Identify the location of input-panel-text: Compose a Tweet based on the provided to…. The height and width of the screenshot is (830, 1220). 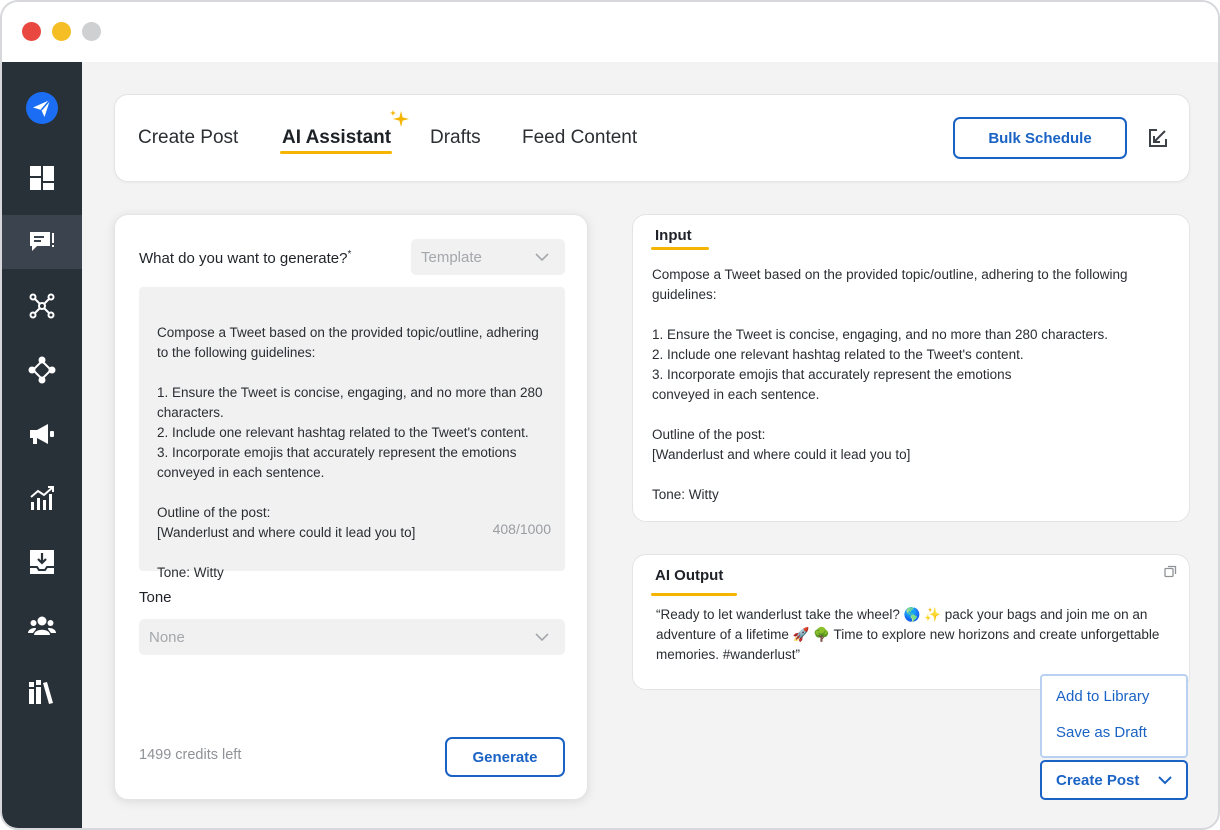
(890, 384).